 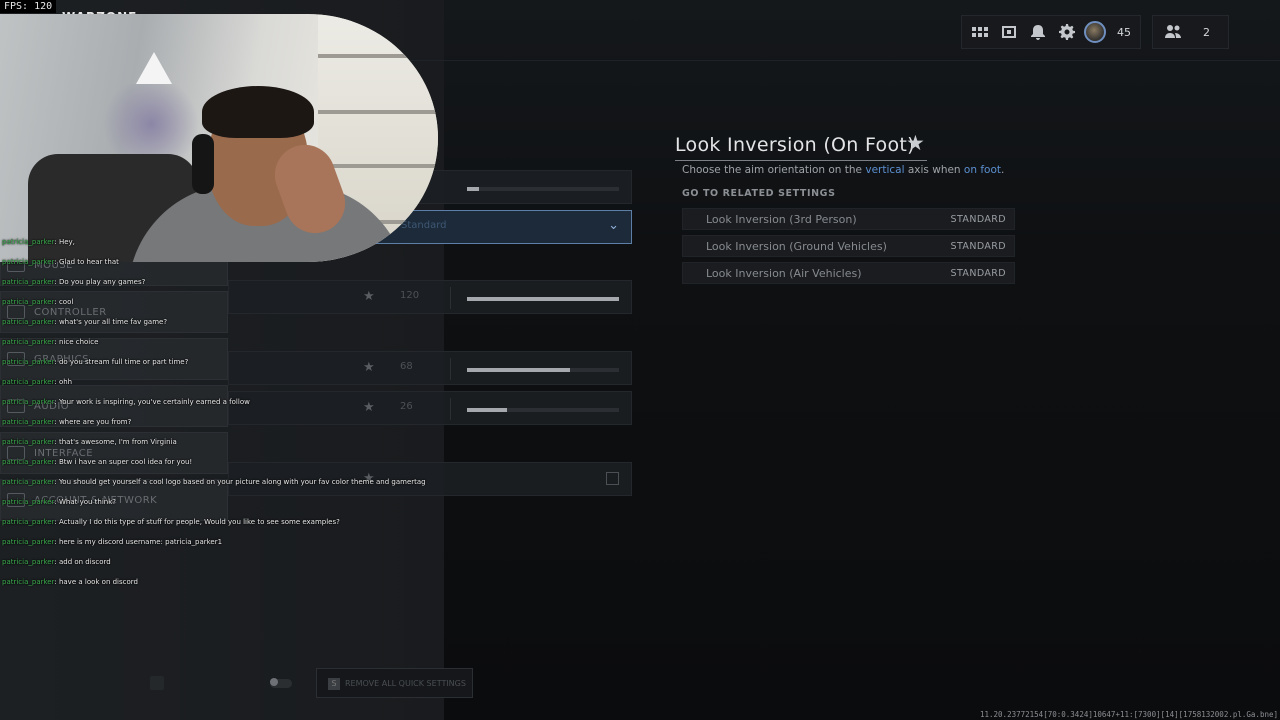 What do you see at coordinates (151, 124) in the screenshot?
I see `webcam-lamp` at bounding box center [151, 124].